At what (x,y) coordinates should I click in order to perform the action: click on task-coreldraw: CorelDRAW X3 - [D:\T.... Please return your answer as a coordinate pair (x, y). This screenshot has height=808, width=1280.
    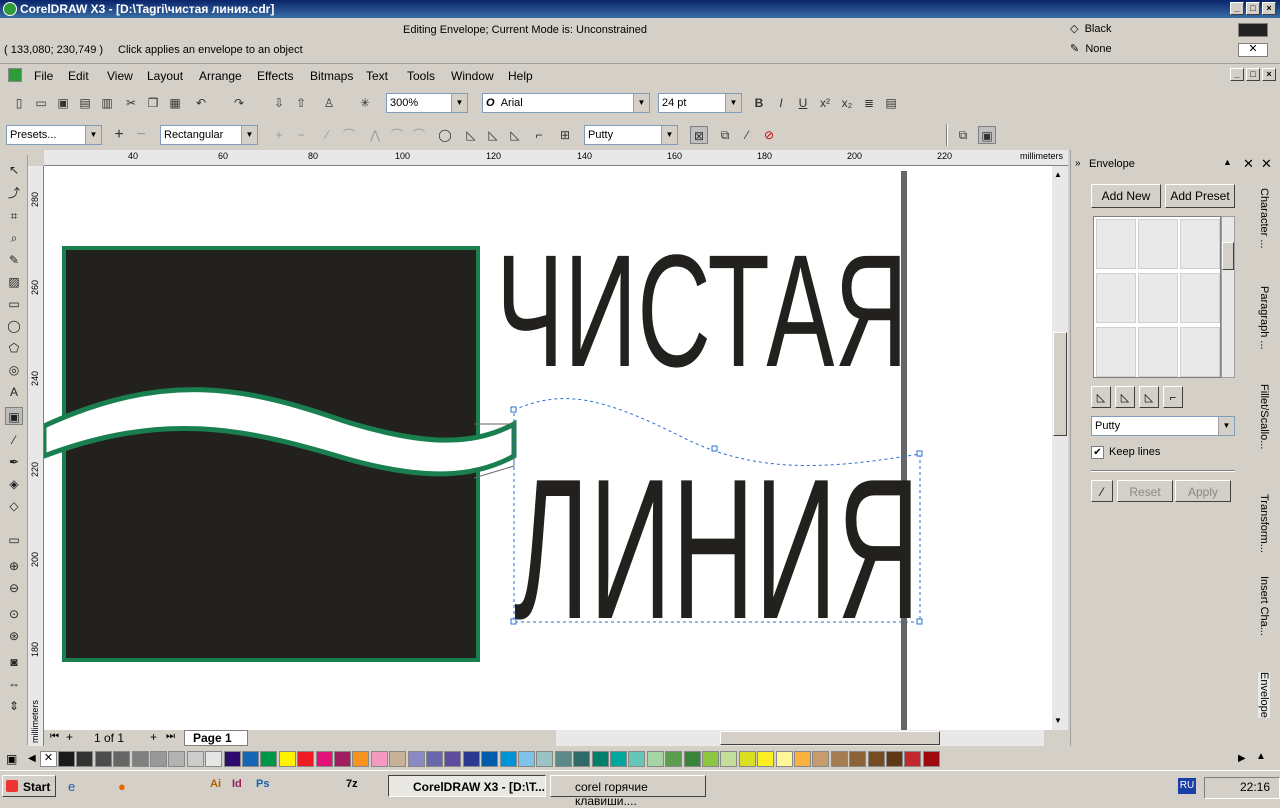
    Looking at the image, I should click on (467, 786).